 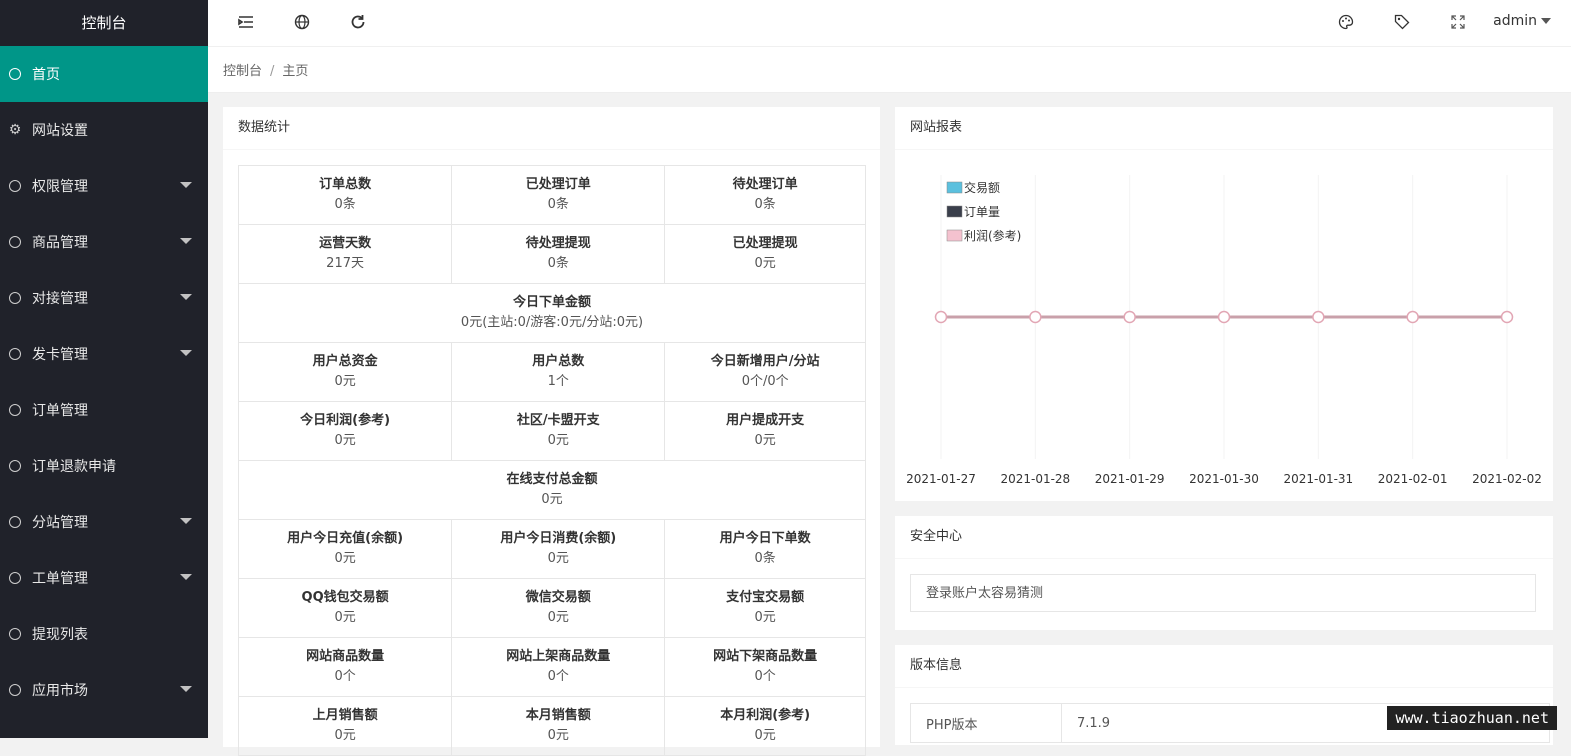 What do you see at coordinates (345, 656) in the screenshot?
I see `stat-label: 网站商品数量` at bounding box center [345, 656].